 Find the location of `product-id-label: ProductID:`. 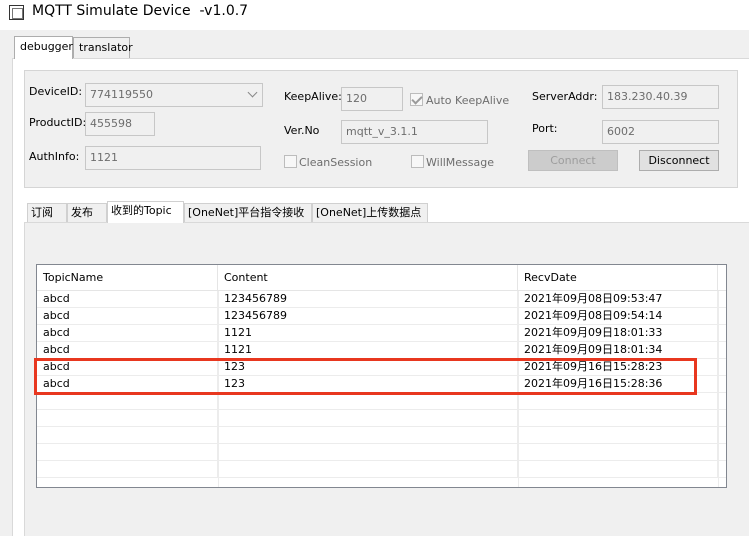

product-id-label: ProductID: is located at coordinates (58, 122).